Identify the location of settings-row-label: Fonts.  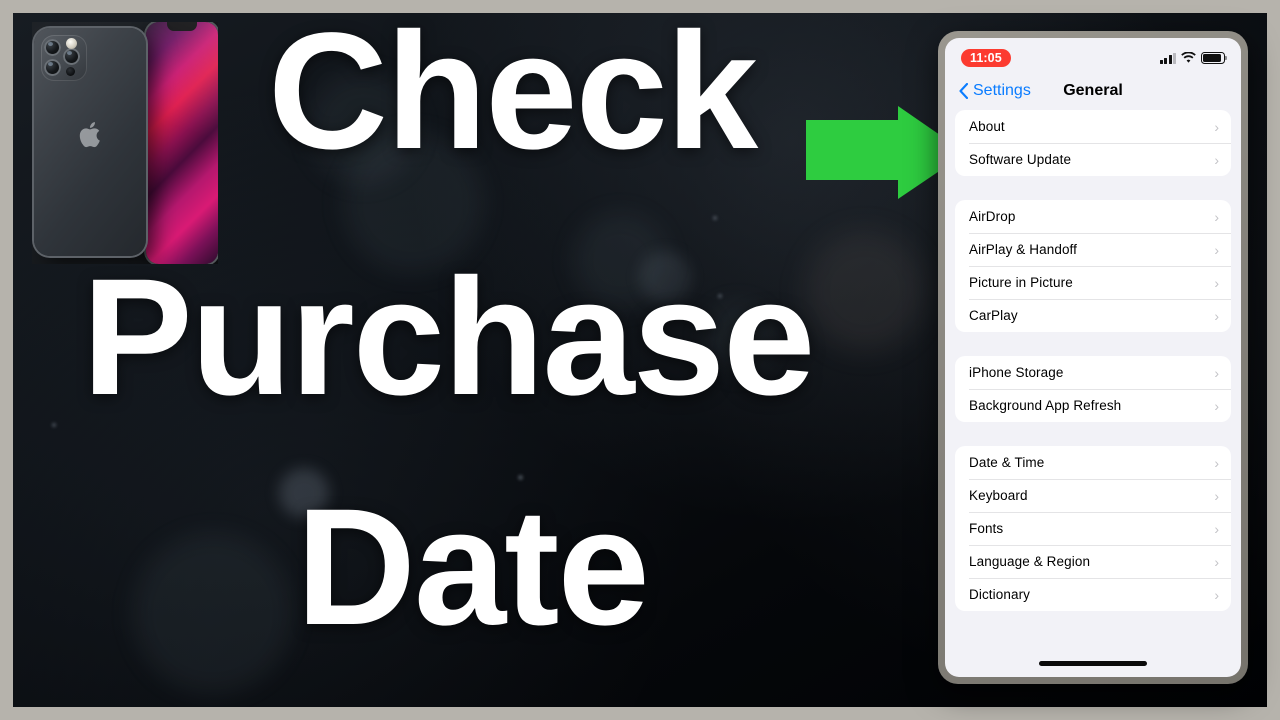
(986, 528).